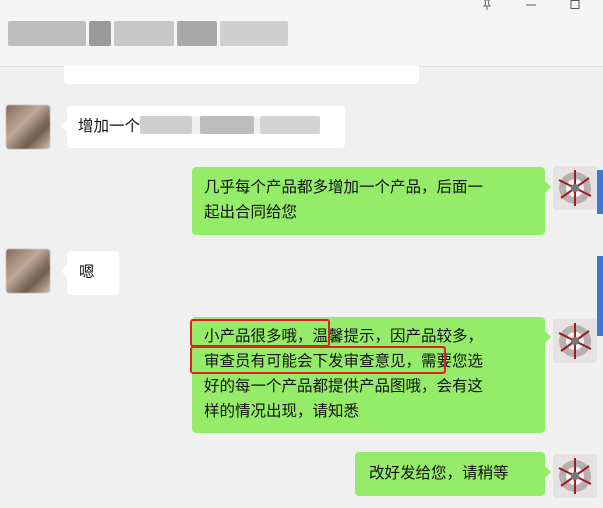 This screenshot has height=508, width=603. I want to click on message-text-line: 好的每一个产品都提供产品图哦，会有这, so click(344, 386).